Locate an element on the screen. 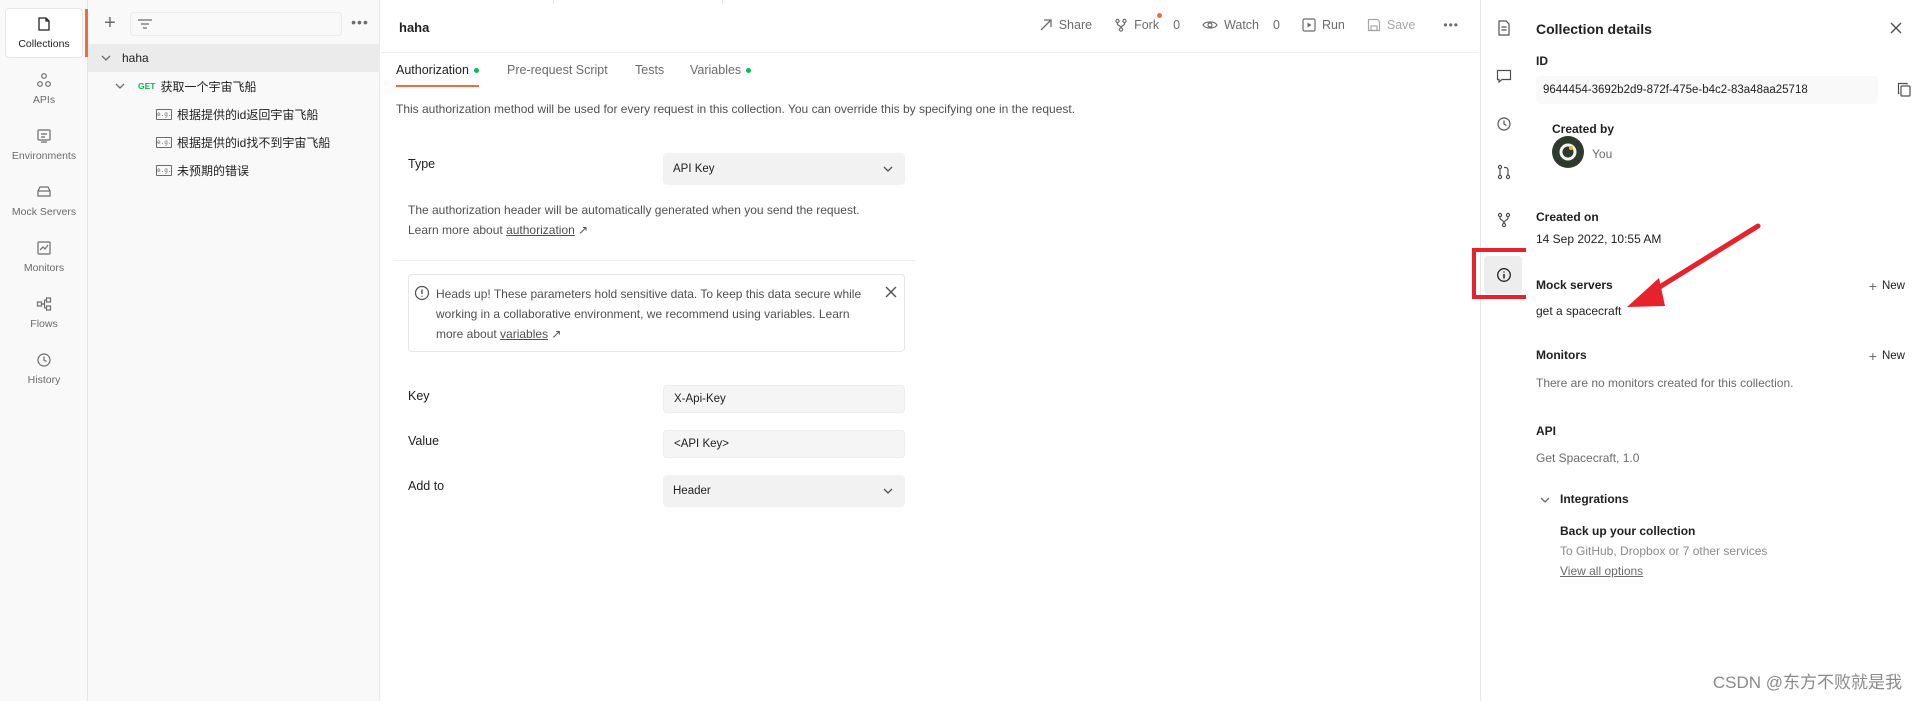 The image size is (1916, 701). mock-server-link: get a spacecraft is located at coordinates (1578, 311).